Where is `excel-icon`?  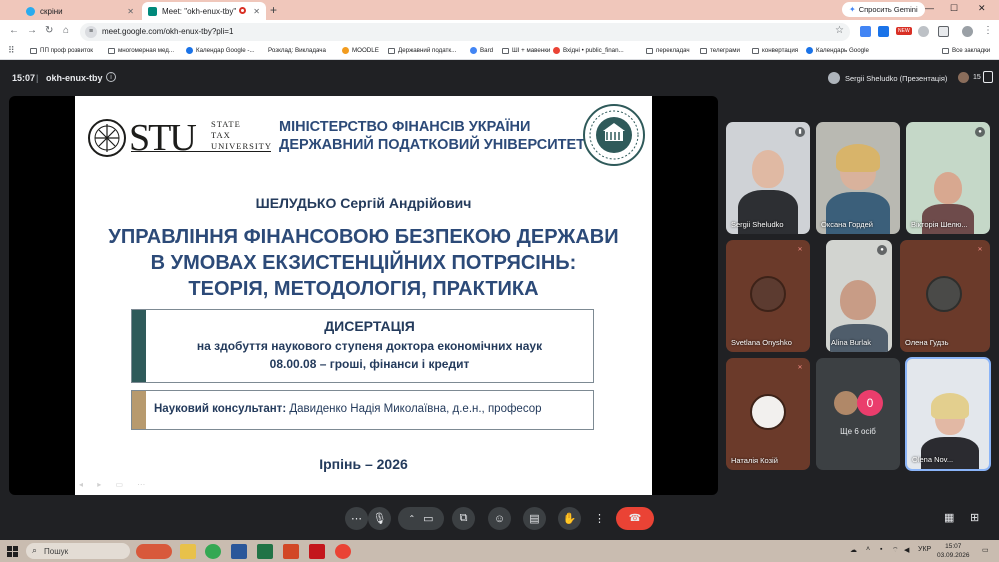 excel-icon is located at coordinates (265, 551).